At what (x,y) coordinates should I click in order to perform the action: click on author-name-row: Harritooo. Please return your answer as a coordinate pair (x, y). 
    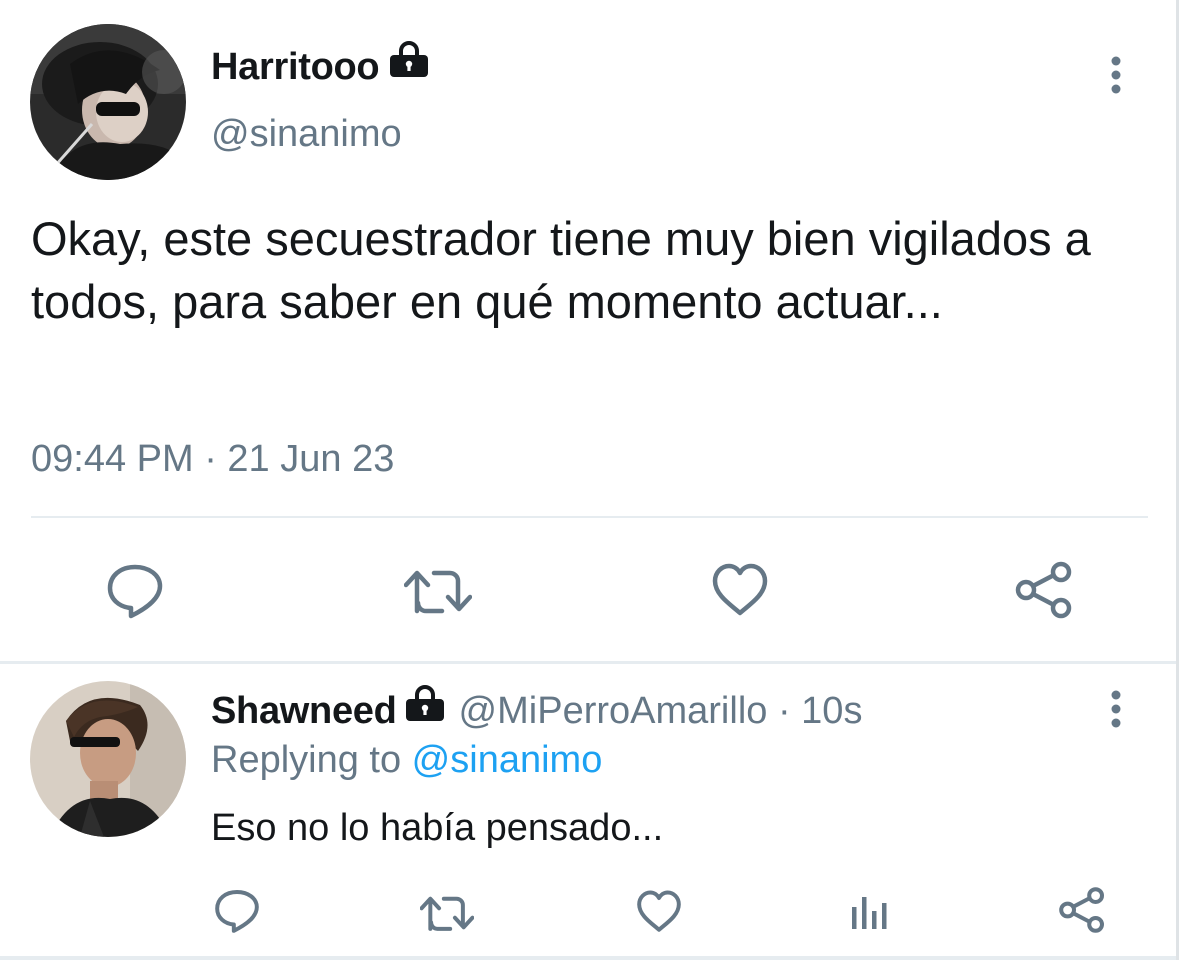
    Looking at the image, I should click on (320, 66).